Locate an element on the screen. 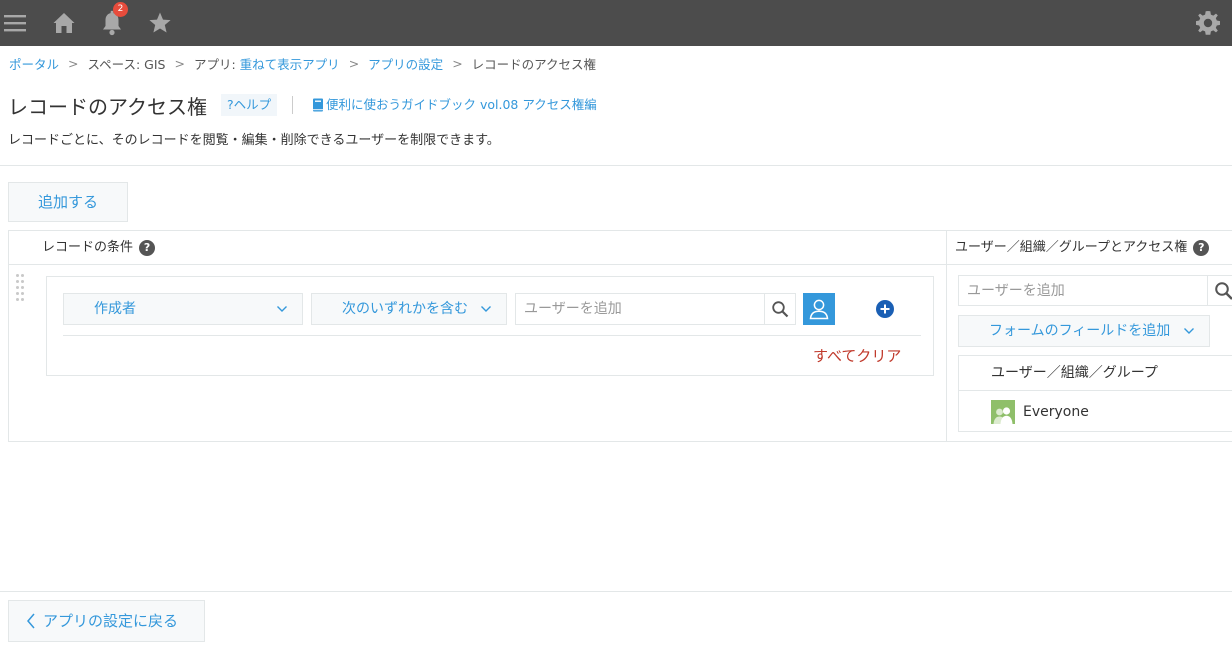  clear-all-link: すべてクリア is located at coordinates (857, 355).